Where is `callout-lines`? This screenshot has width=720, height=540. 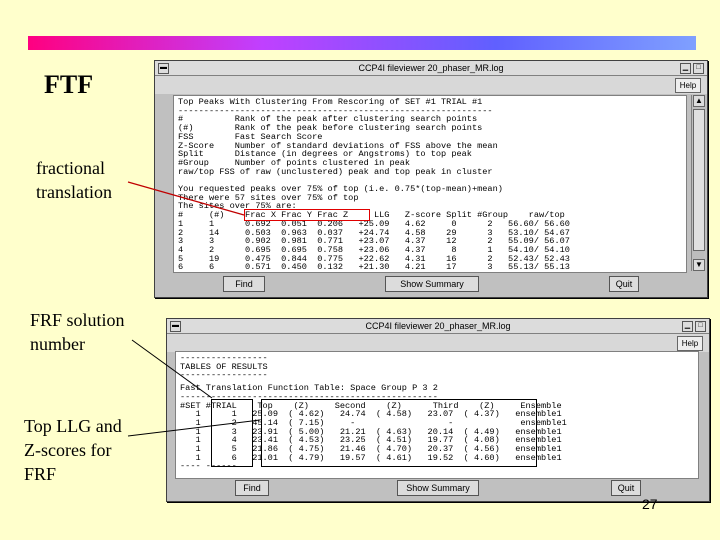
callout-lines is located at coordinates (194, 309).